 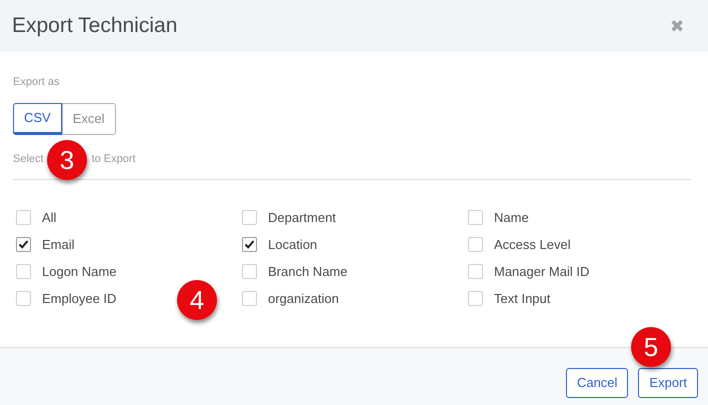 I want to click on field-label: Department, so click(x=302, y=217).